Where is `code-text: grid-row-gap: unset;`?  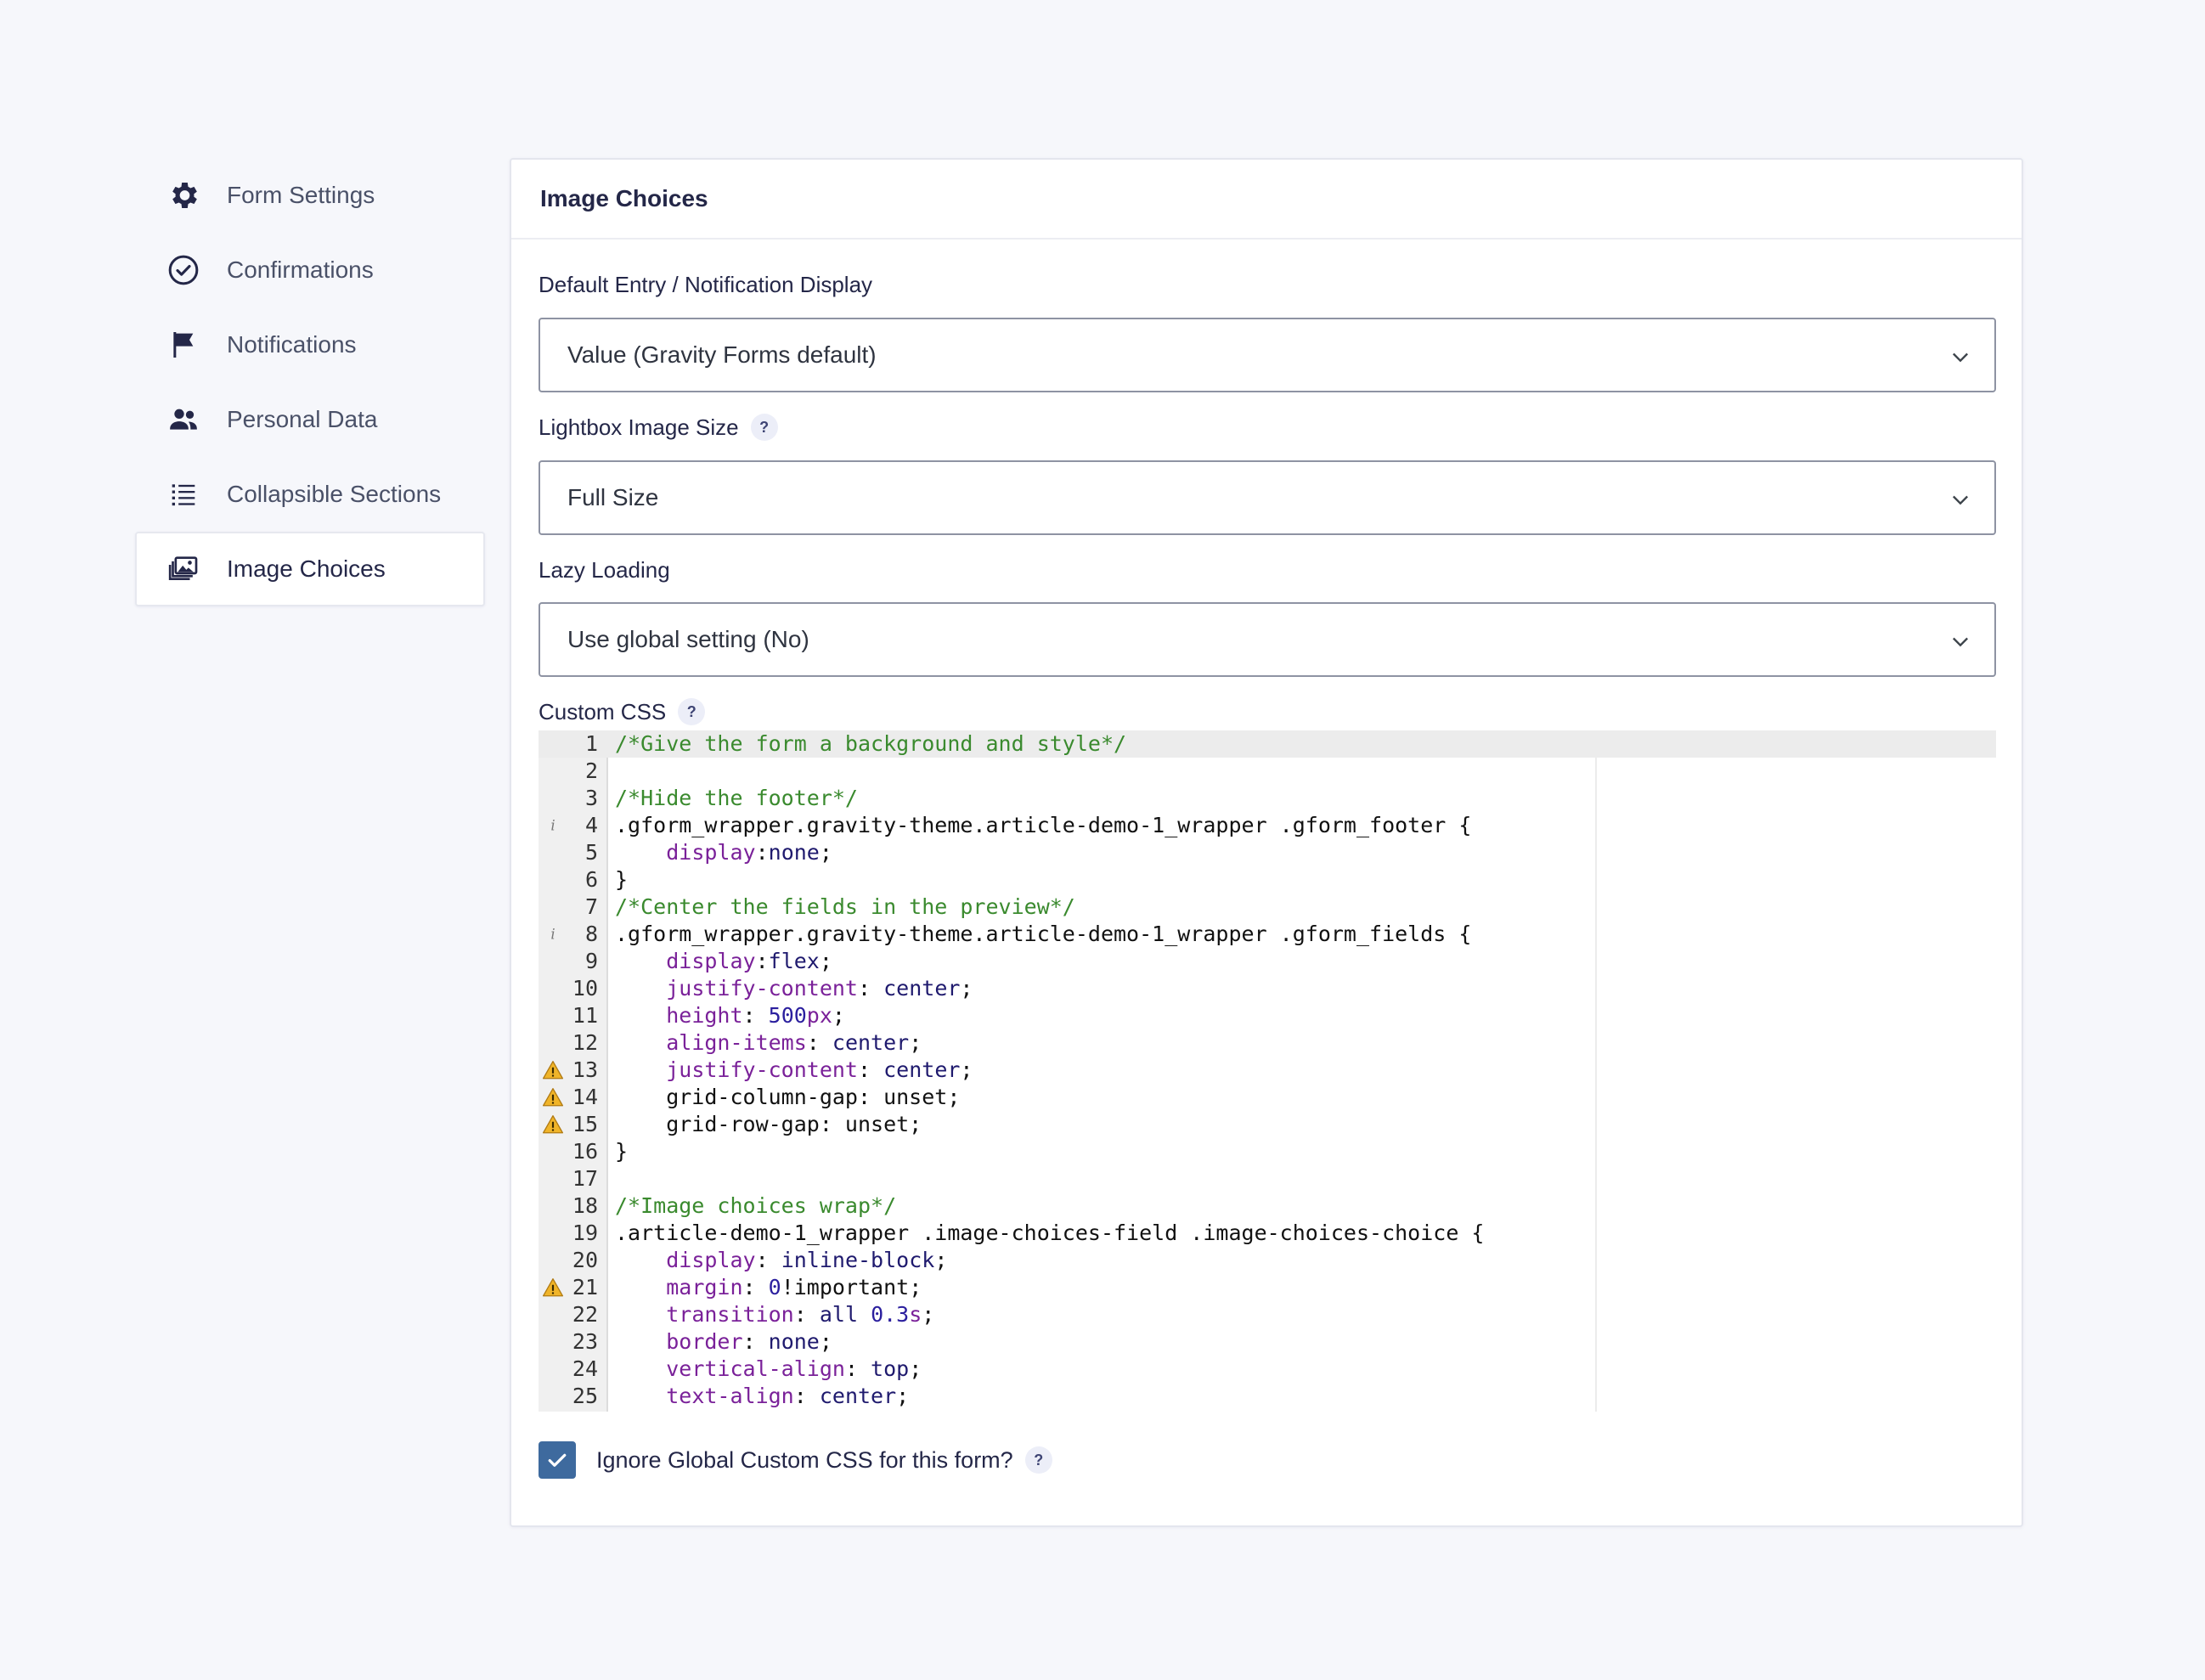 code-text: grid-row-gap: unset; is located at coordinates (768, 1124).